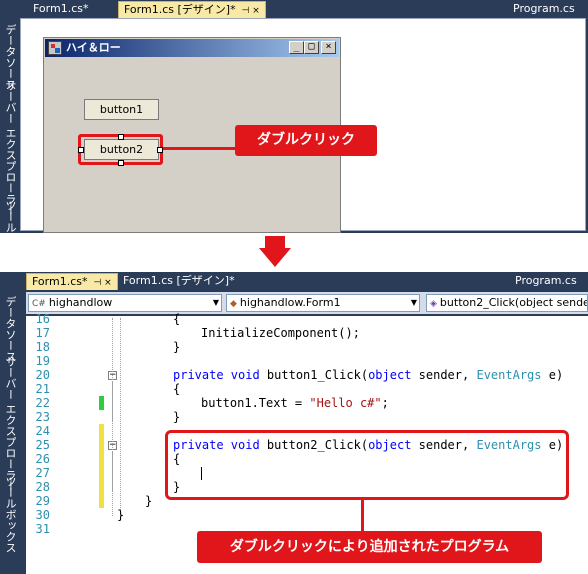  I want to click on code-line-22: button1.Text = "Hello c#";, so click(295, 403).